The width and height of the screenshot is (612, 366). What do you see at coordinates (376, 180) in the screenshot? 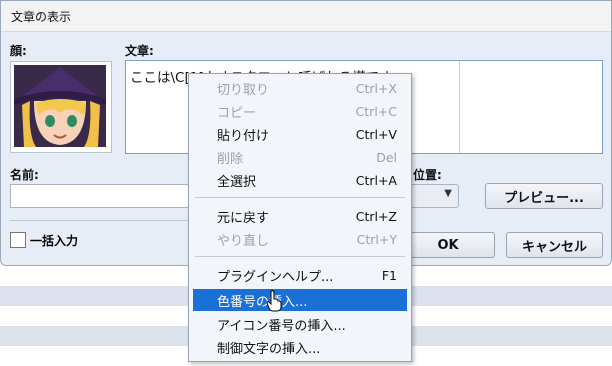
I see `menu-item-shortcut: Ctrl+A` at bounding box center [376, 180].